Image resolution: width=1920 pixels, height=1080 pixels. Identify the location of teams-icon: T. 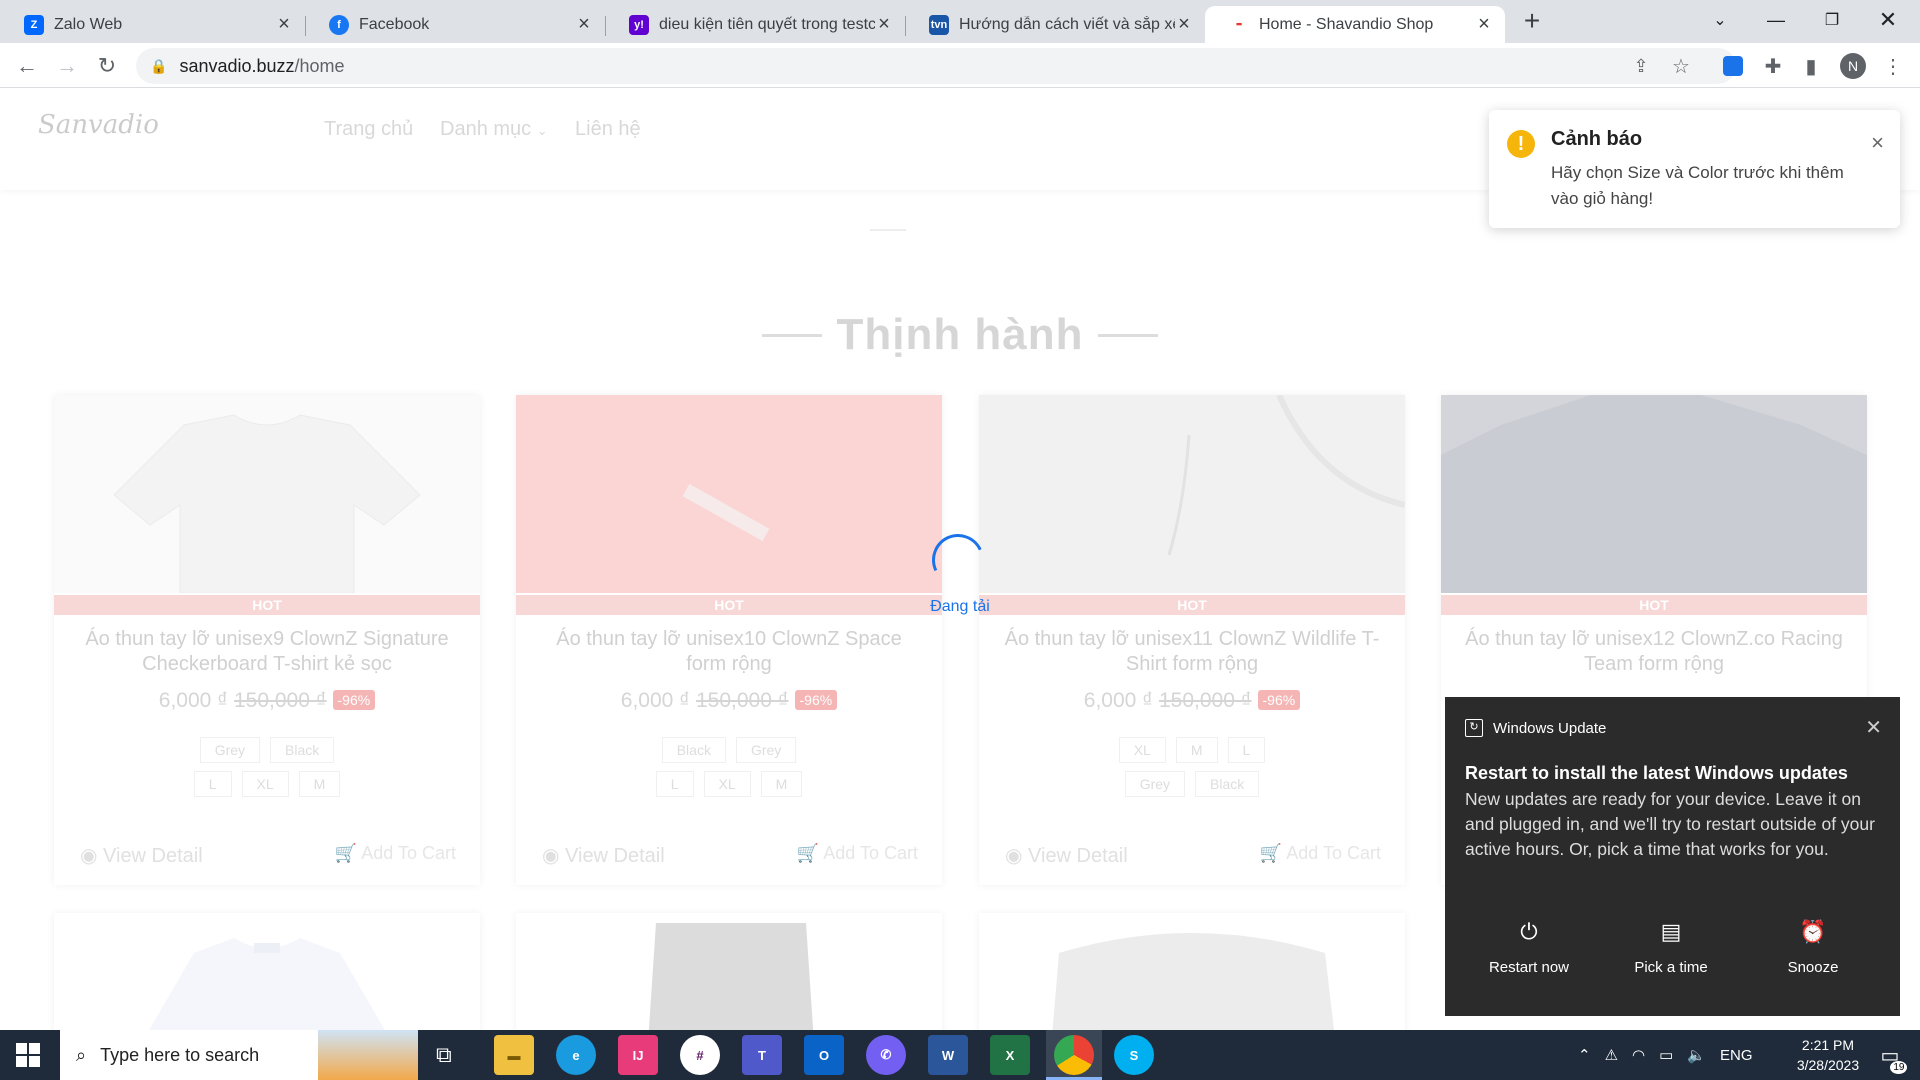
(762, 1055).